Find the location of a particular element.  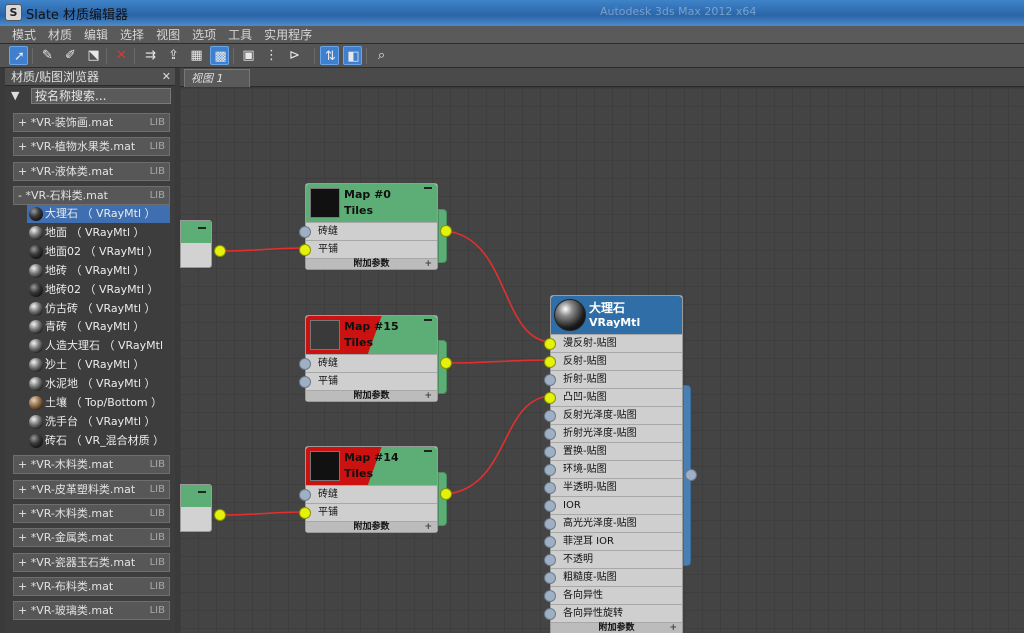

menu-edit: 编辑 is located at coordinates (96, 35).